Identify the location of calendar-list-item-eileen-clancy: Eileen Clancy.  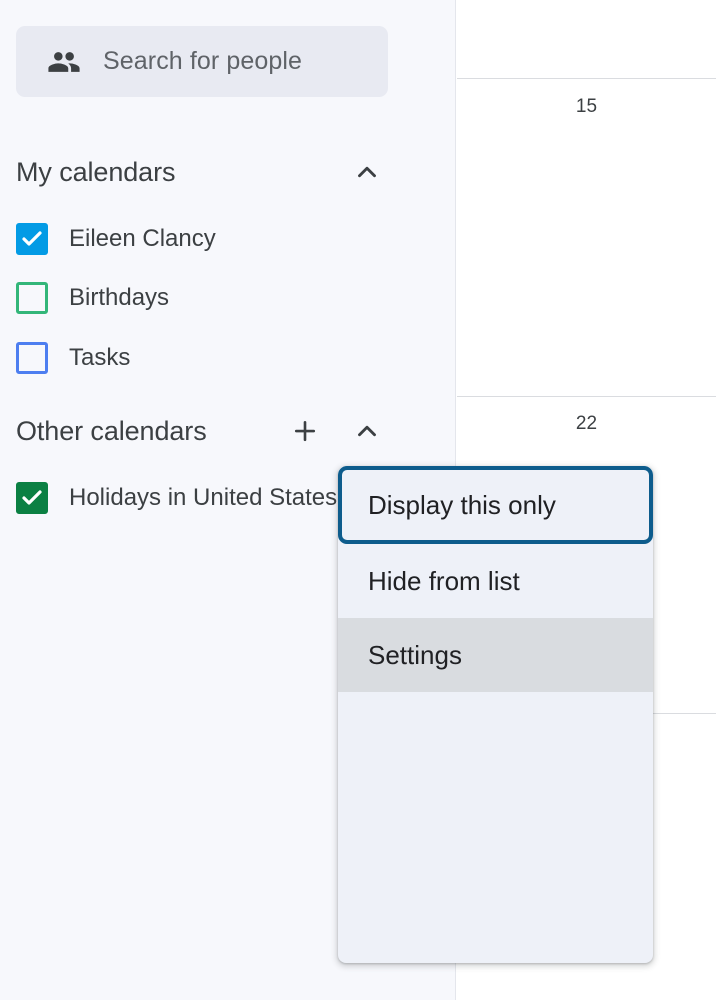
(231, 239).